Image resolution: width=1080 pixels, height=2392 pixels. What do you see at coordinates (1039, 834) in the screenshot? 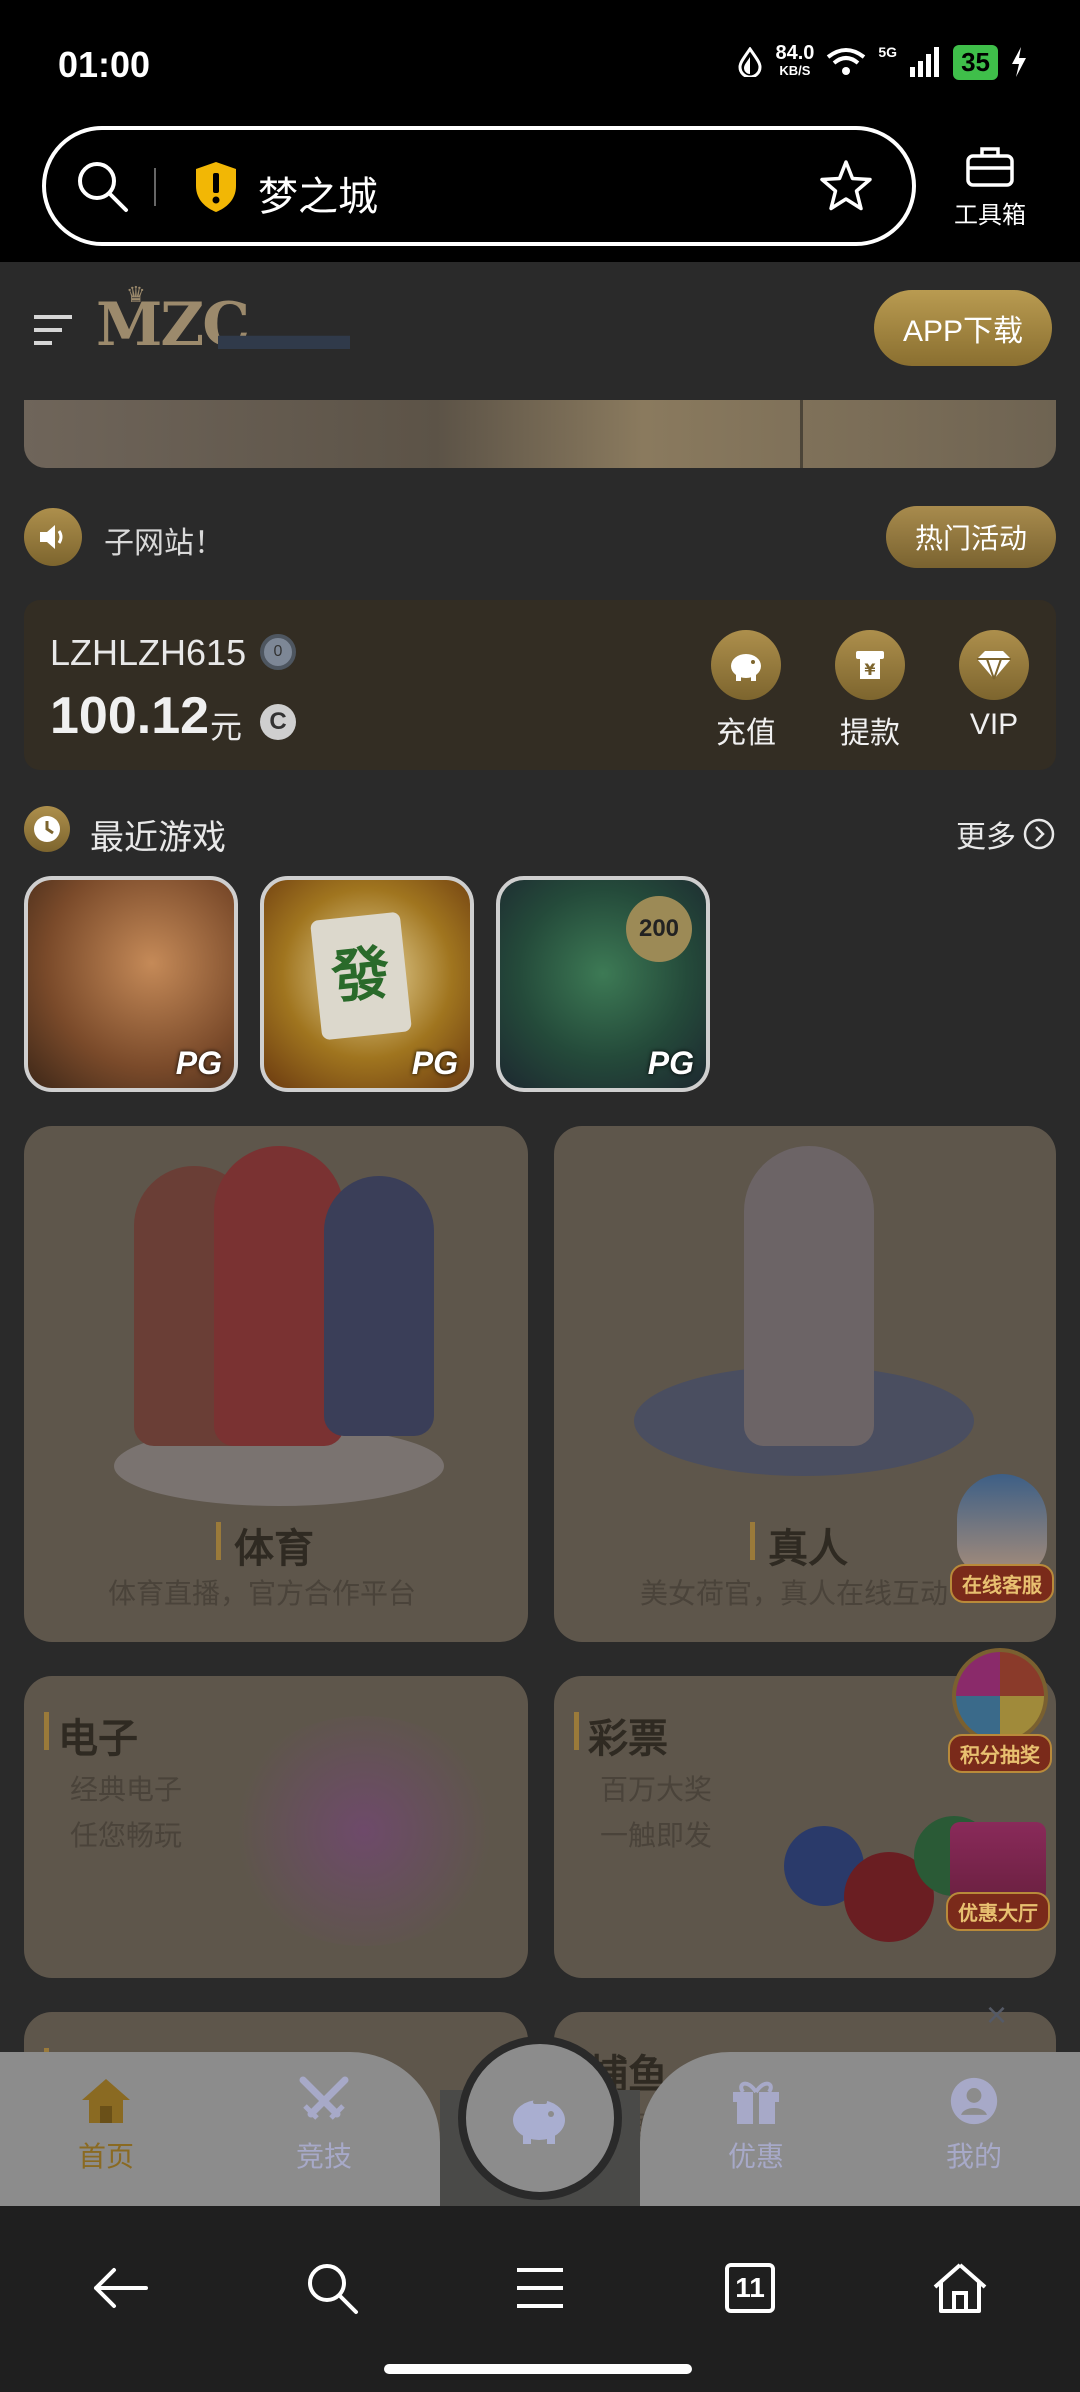
I see `chevron-right-circle-icon` at bounding box center [1039, 834].